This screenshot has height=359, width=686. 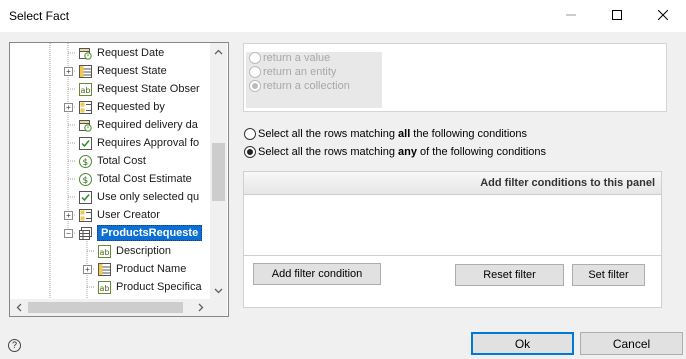 I want to click on match-any-suffix: of the following conditions, so click(x=481, y=152).